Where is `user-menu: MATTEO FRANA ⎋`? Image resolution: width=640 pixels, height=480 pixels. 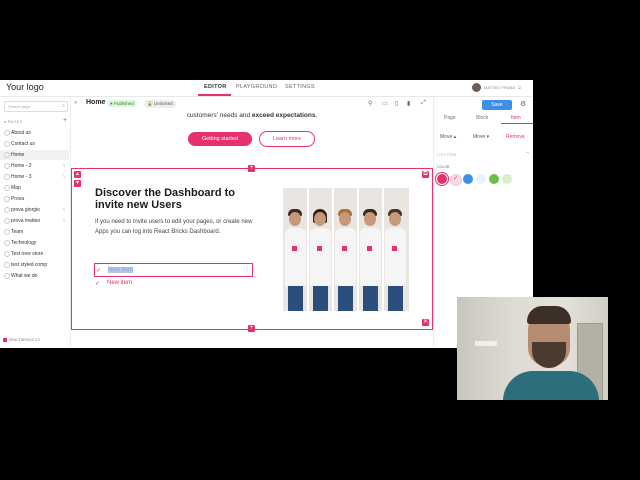
user-menu: MATTEO FRANA ⎋ is located at coordinates (496, 87).